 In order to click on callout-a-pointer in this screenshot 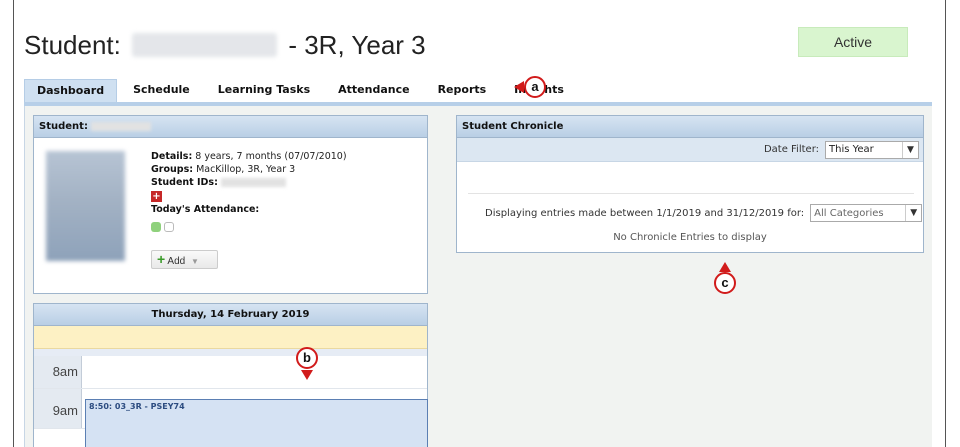, I will do `click(519, 87)`.